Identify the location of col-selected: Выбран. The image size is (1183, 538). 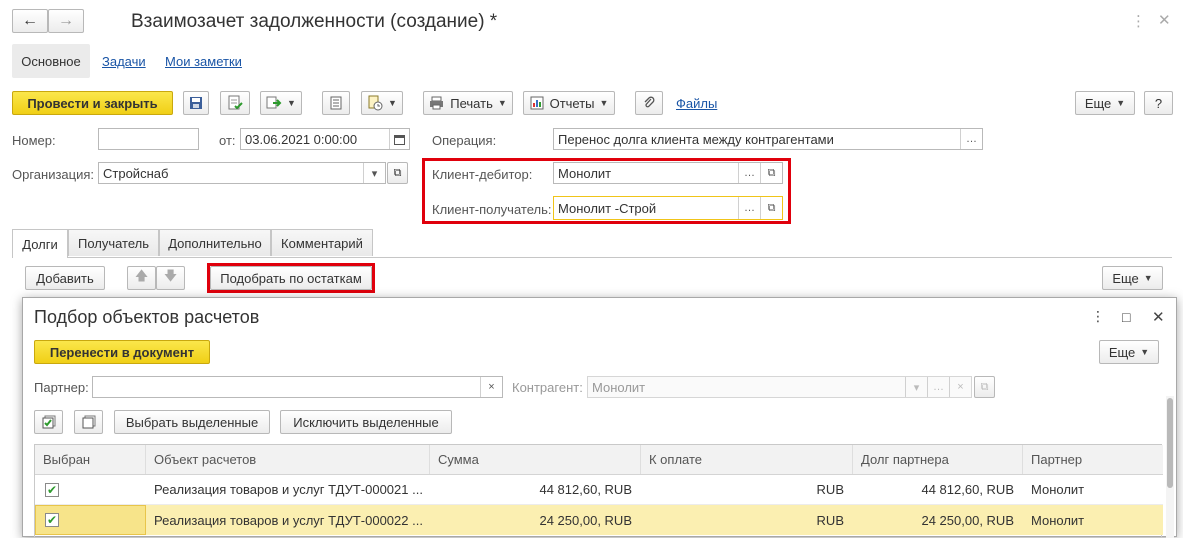
(90, 459).